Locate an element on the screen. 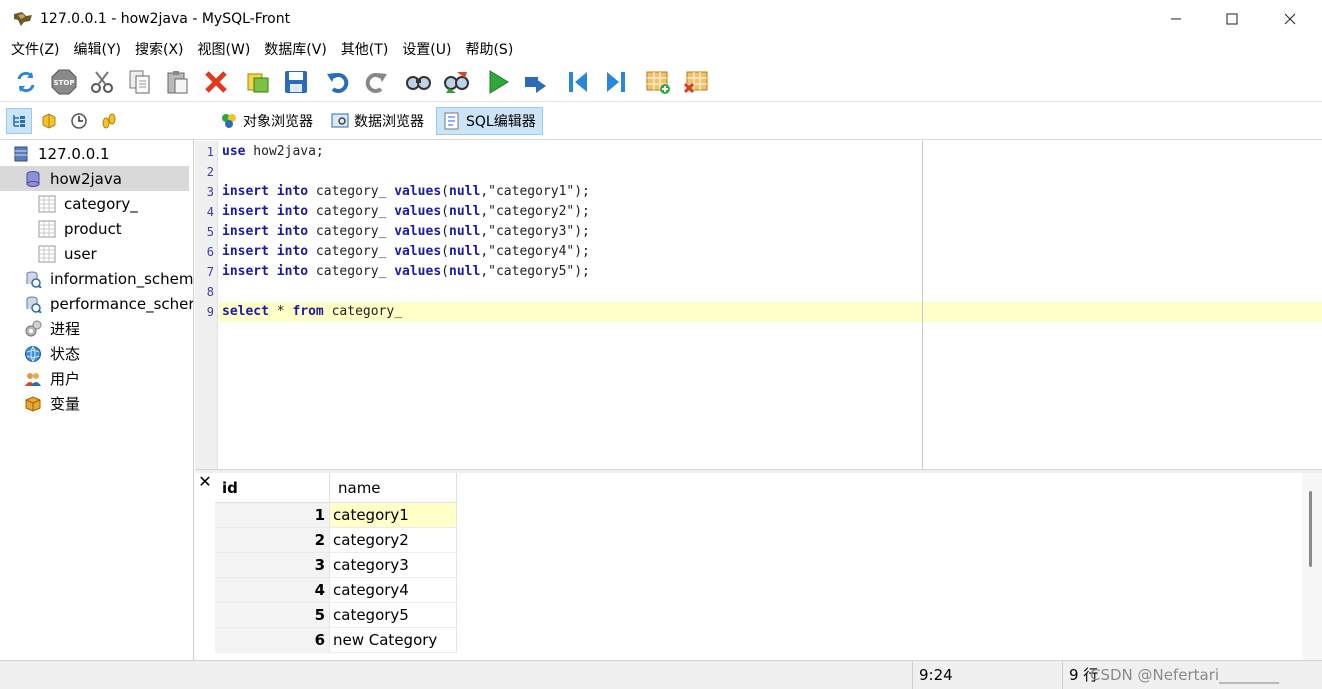  insert-record-button is located at coordinates (658, 82).